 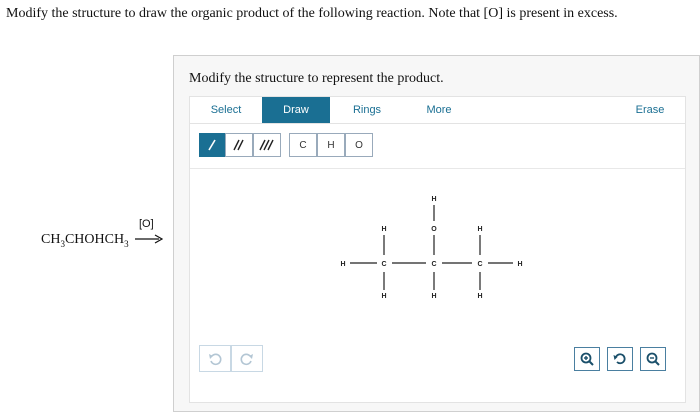 I want to click on oxygen-atom-button: O, so click(x=359, y=145).